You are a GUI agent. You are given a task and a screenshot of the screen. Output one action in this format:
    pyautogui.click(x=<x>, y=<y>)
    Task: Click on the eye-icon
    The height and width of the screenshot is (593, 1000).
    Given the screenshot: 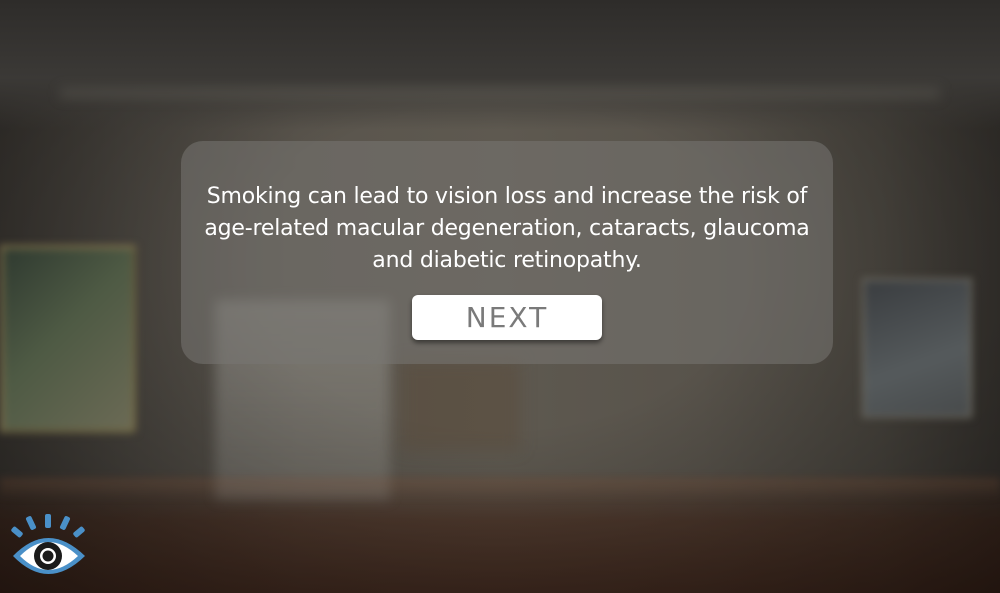 What is the action you would take?
    pyautogui.click(x=49, y=547)
    